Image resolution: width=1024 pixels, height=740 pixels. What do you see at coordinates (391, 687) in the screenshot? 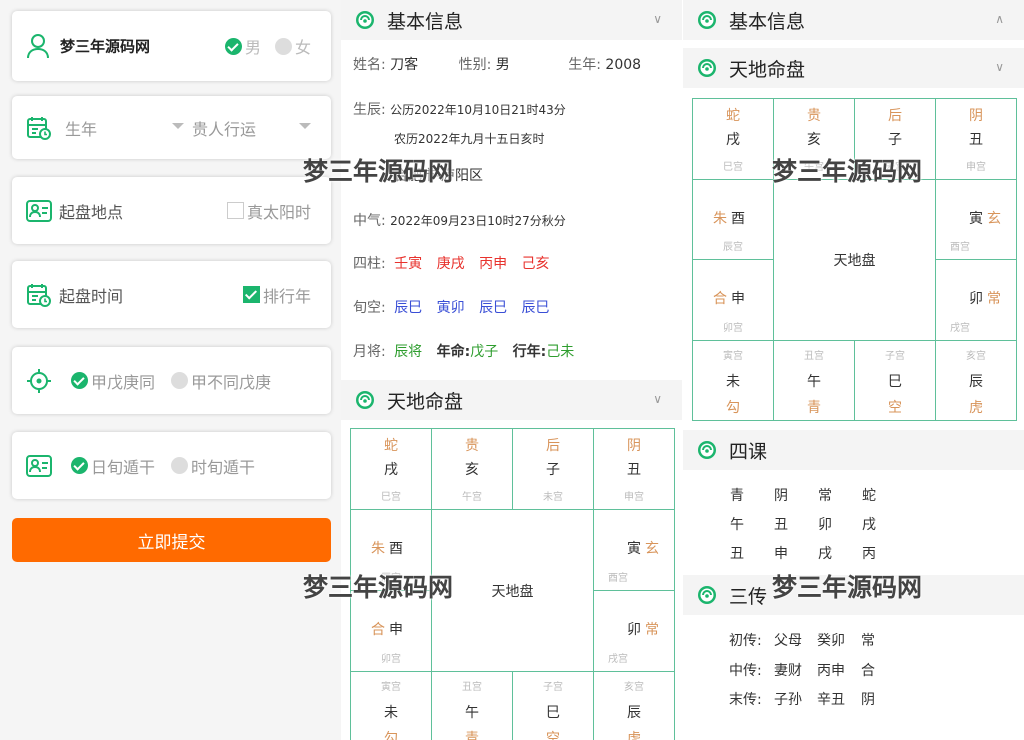
I see `pan-palace: 寅宫` at bounding box center [391, 687].